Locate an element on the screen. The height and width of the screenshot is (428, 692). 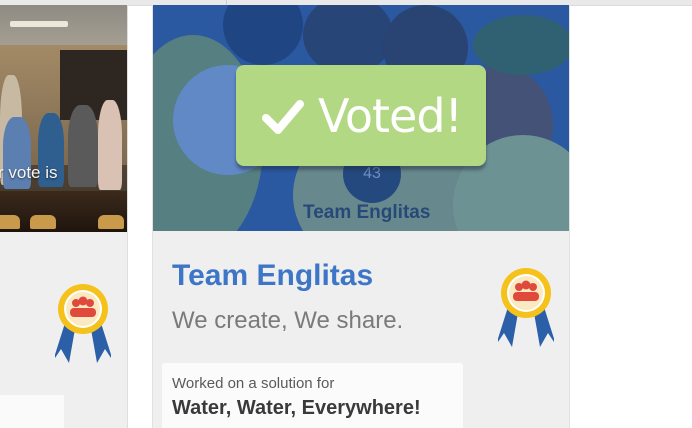
vote-overlay-text: r vote is is located at coordinates (29, 172).